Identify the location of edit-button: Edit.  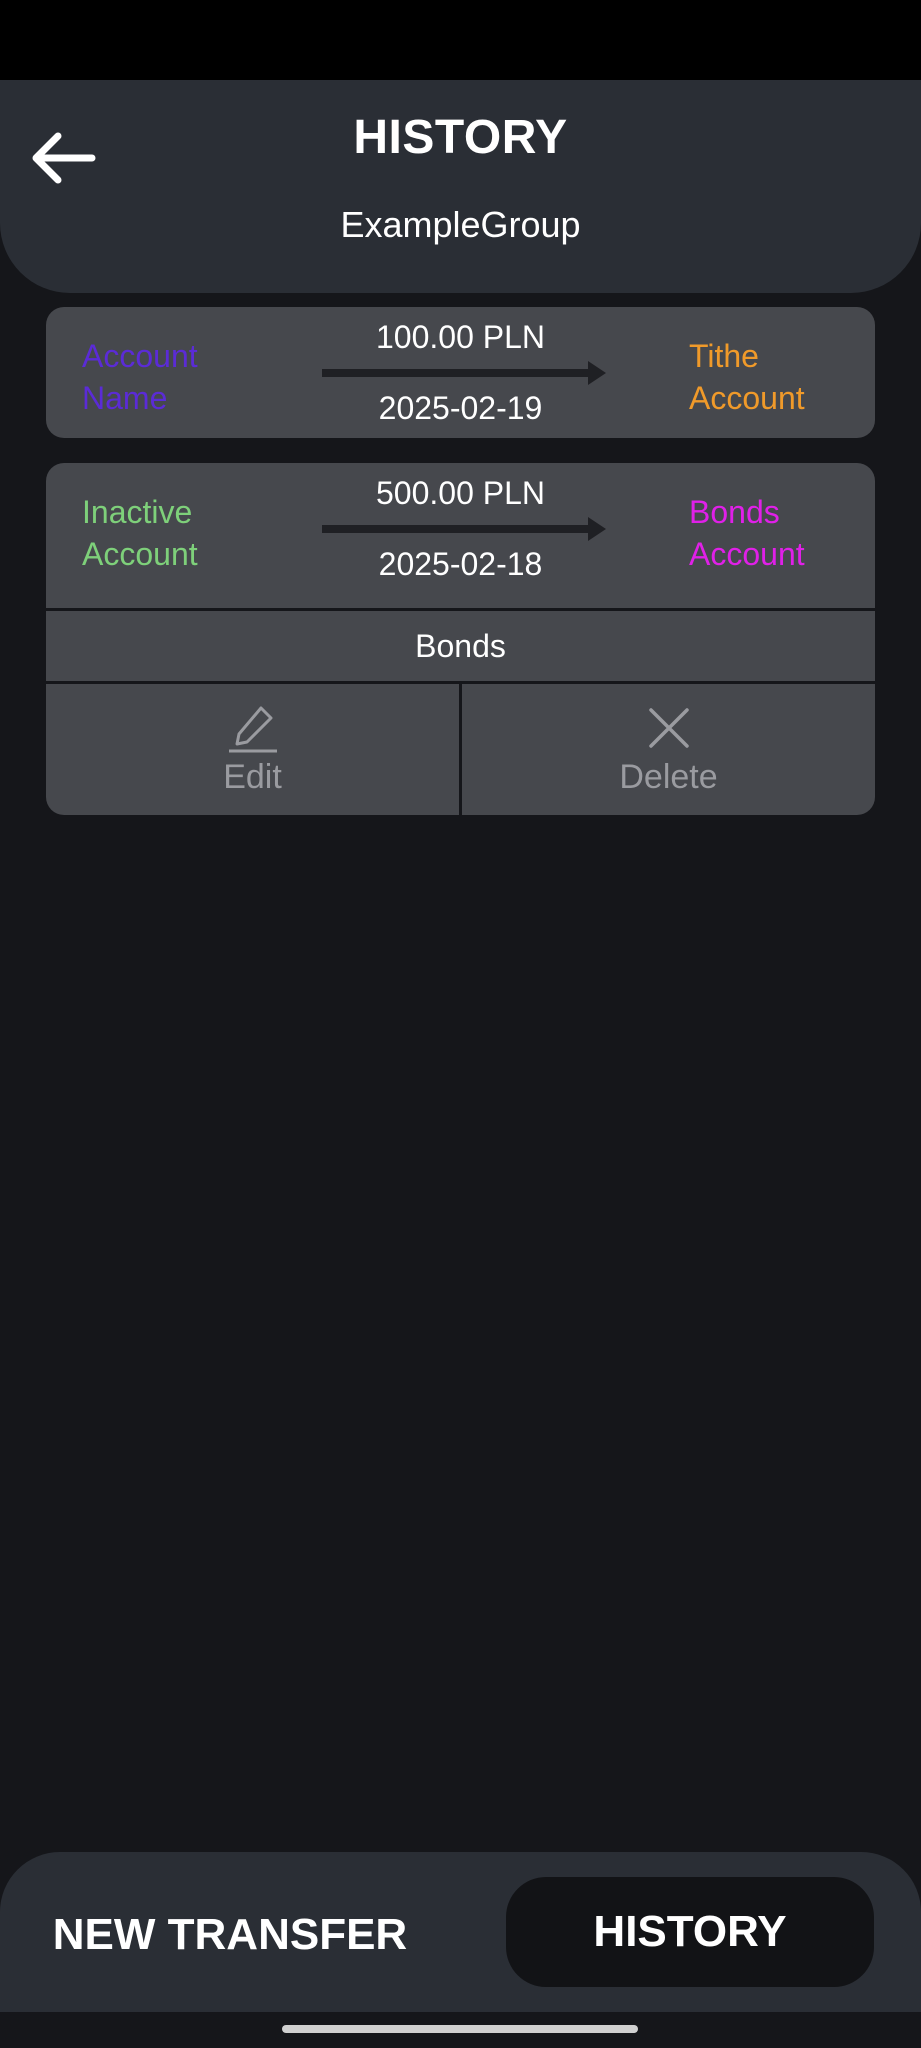
(252, 749).